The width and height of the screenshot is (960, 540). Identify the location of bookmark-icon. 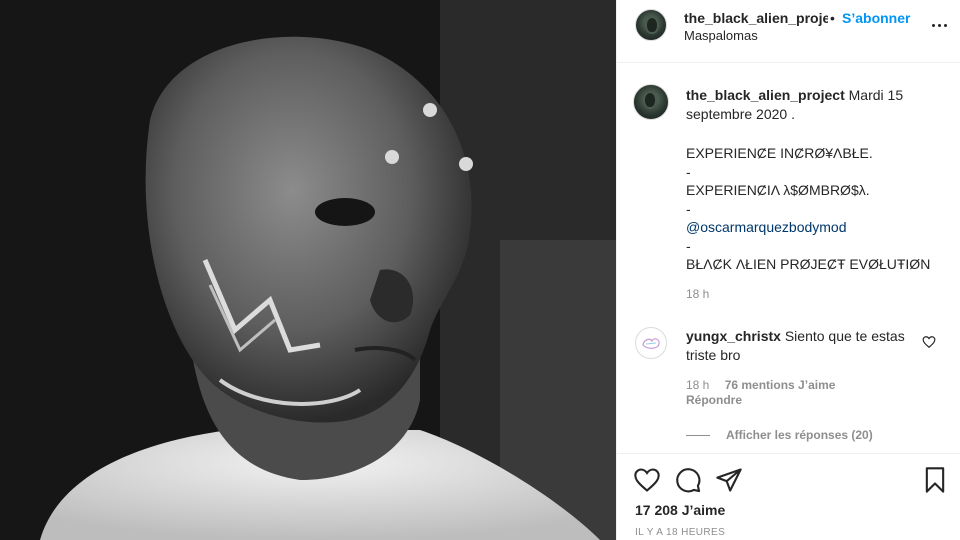
(935, 480).